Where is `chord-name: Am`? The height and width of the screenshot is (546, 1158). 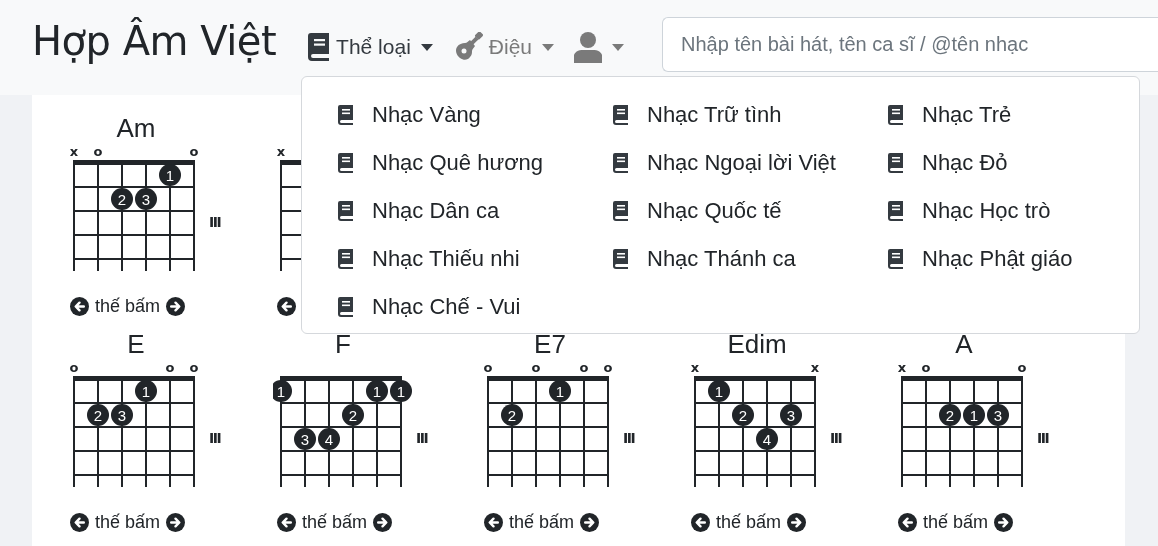
chord-name: Am is located at coordinates (136, 128).